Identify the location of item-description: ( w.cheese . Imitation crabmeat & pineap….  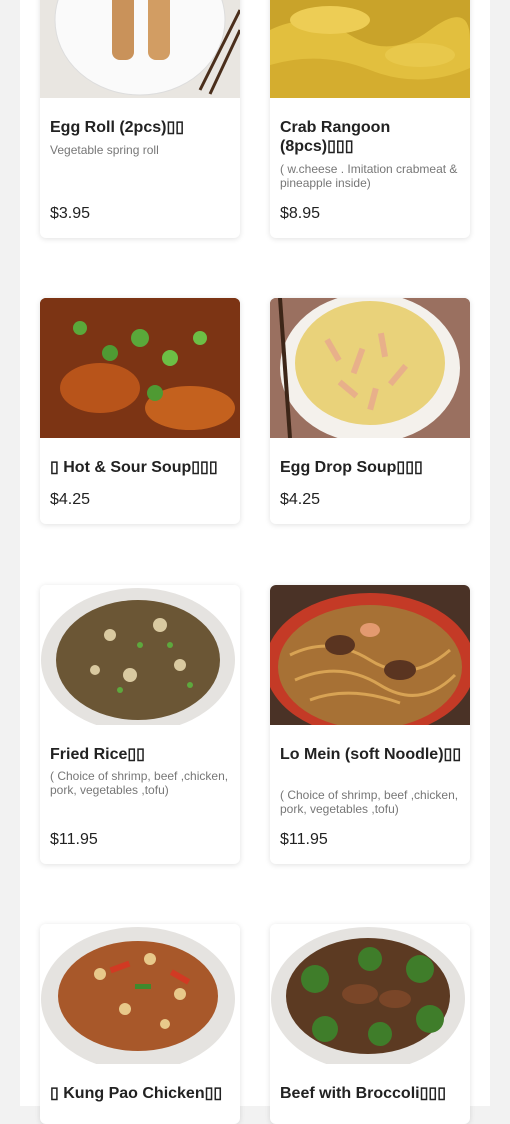
(369, 176).